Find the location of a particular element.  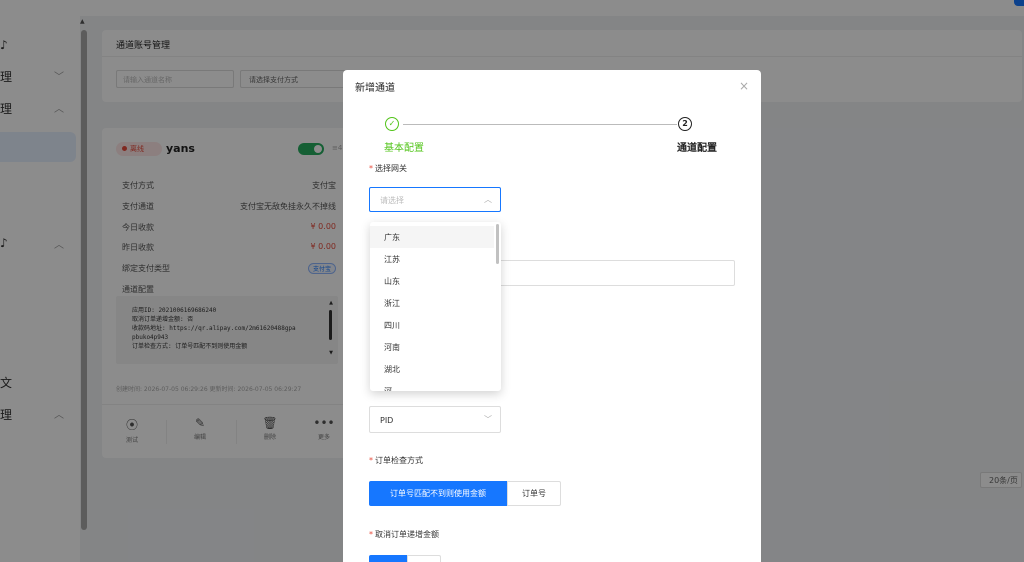

step-number-icon: 2 is located at coordinates (685, 124).